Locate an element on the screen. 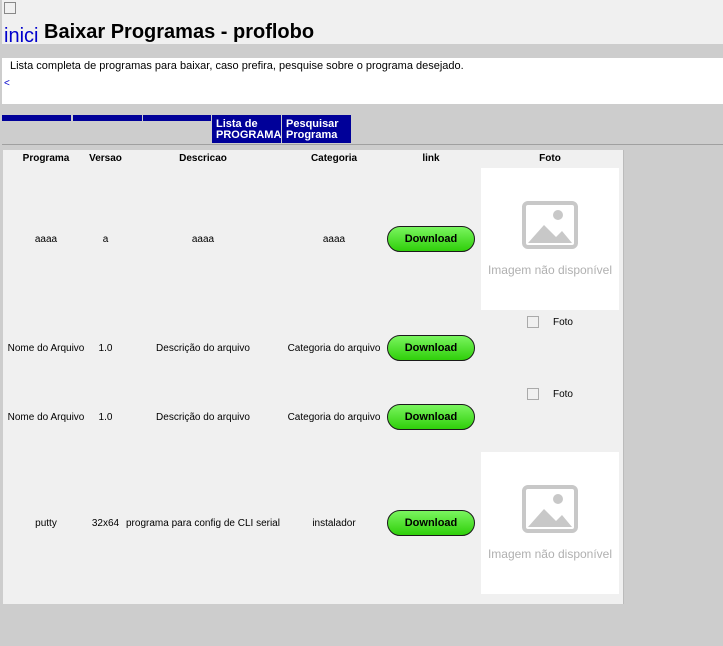 This screenshot has width=723, height=646. col-header-categoria: Categoria is located at coordinates (334, 158).